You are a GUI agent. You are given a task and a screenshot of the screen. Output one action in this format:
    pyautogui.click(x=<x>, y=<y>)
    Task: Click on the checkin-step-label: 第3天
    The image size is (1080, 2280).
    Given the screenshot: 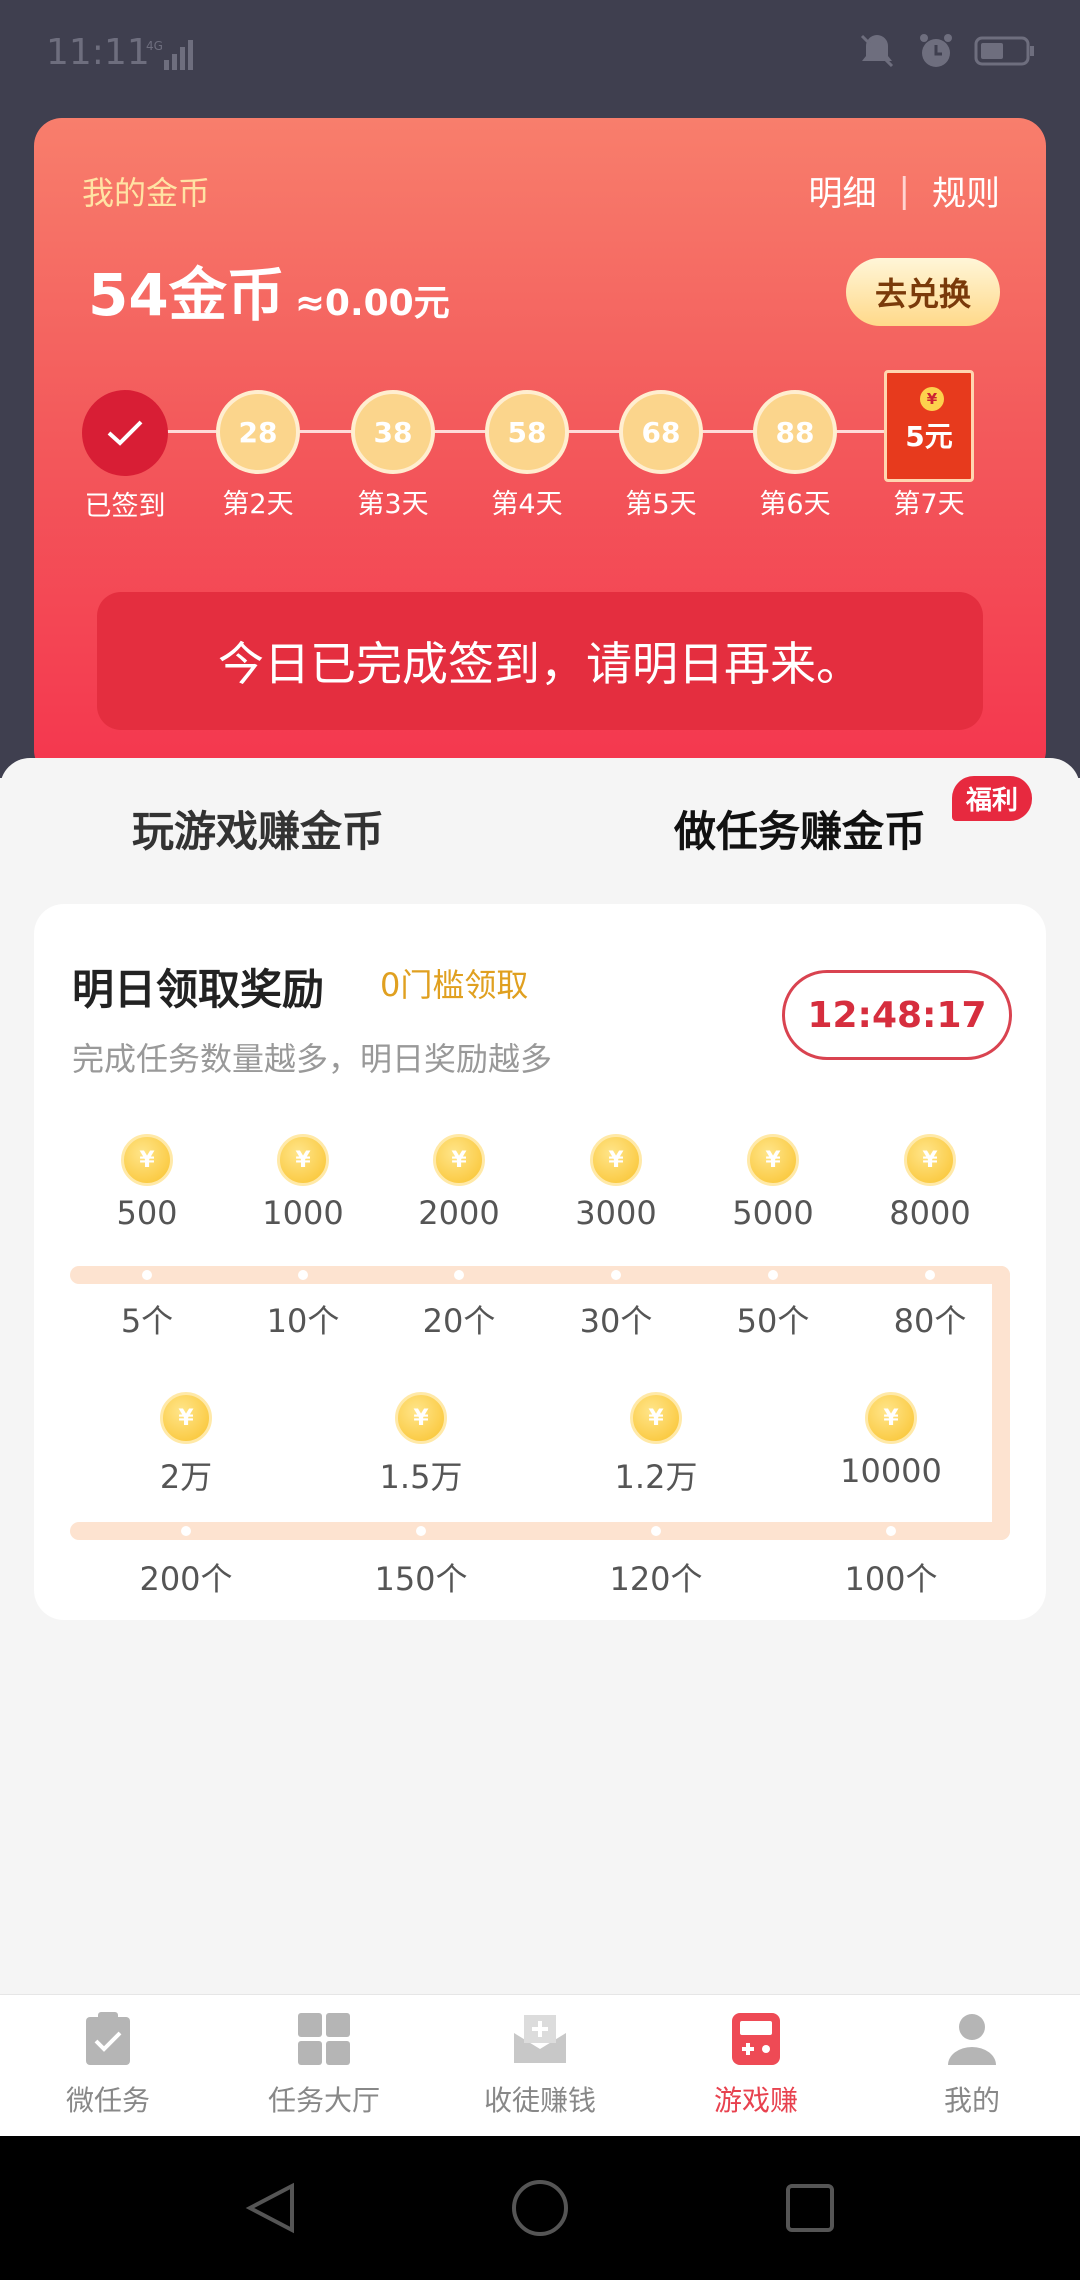 What is the action you would take?
    pyautogui.click(x=393, y=504)
    